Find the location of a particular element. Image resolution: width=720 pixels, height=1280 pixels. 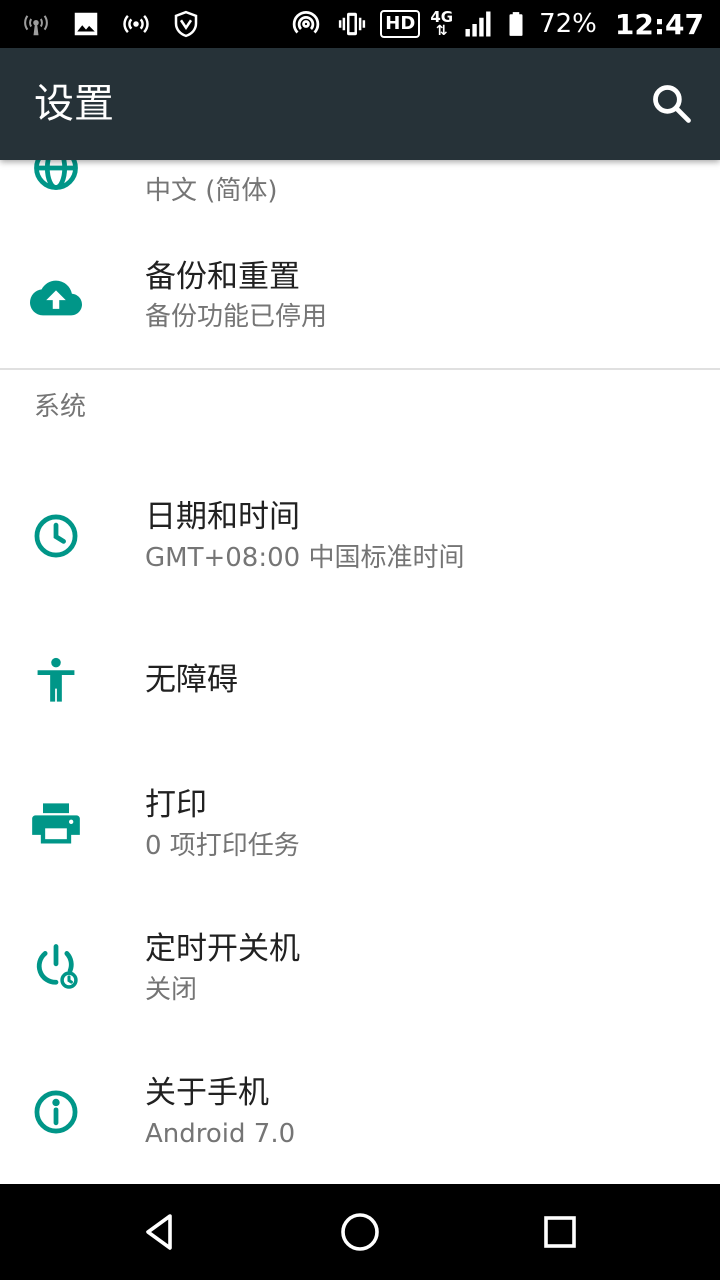

settings-item-about-phone: 关于手机 Android 7.0 is located at coordinates (360, 1110).